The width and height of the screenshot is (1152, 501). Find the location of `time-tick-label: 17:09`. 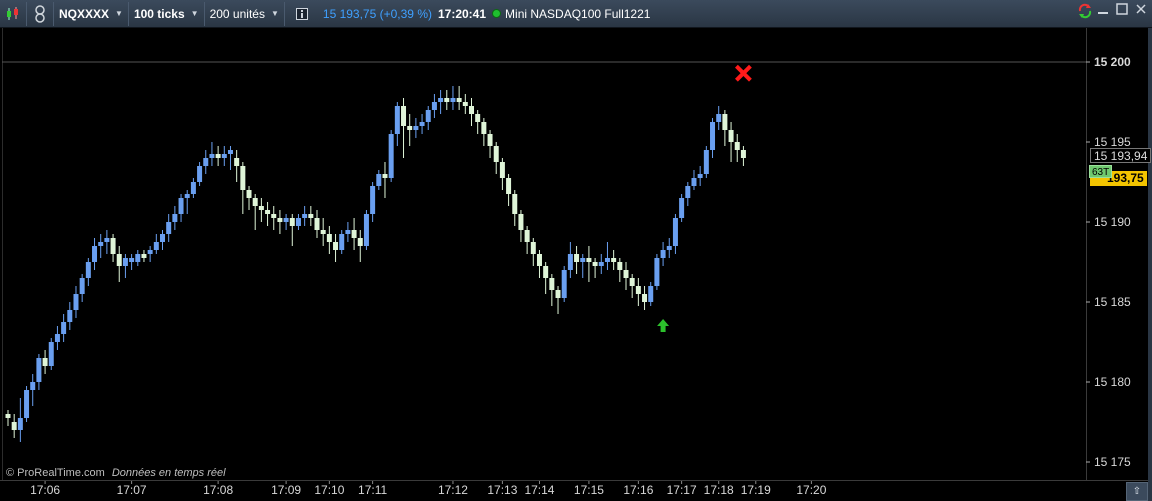

time-tick-label: 17:09 is located at coordinates (286, 490).